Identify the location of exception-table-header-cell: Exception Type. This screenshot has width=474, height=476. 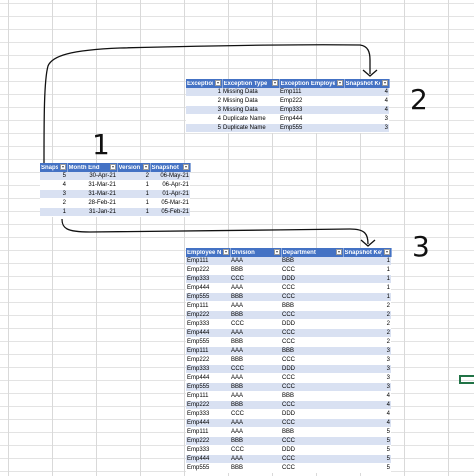
(251, 83).